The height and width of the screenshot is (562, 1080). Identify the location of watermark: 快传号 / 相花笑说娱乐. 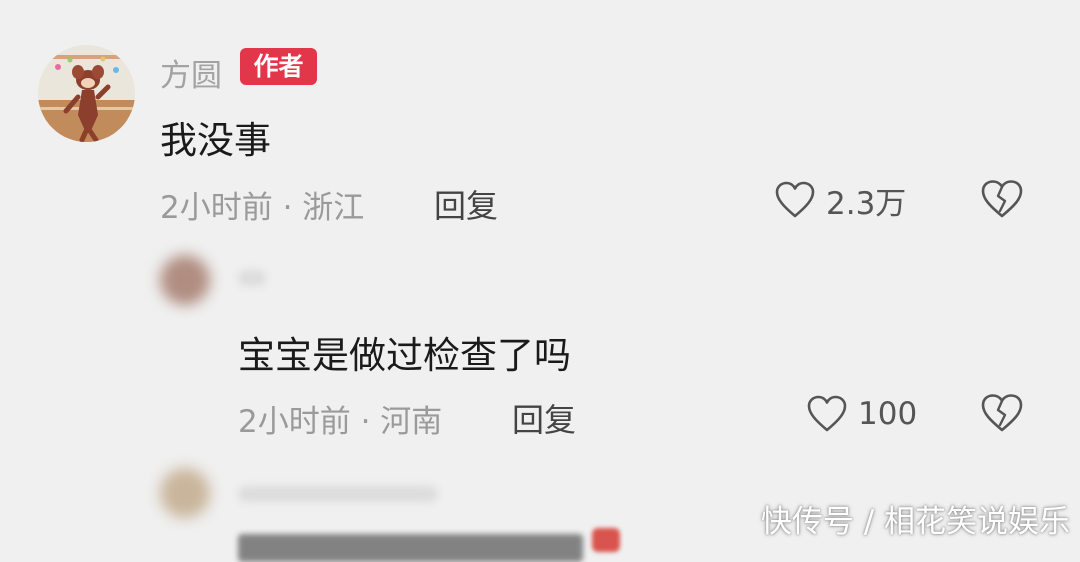
(915, 522).